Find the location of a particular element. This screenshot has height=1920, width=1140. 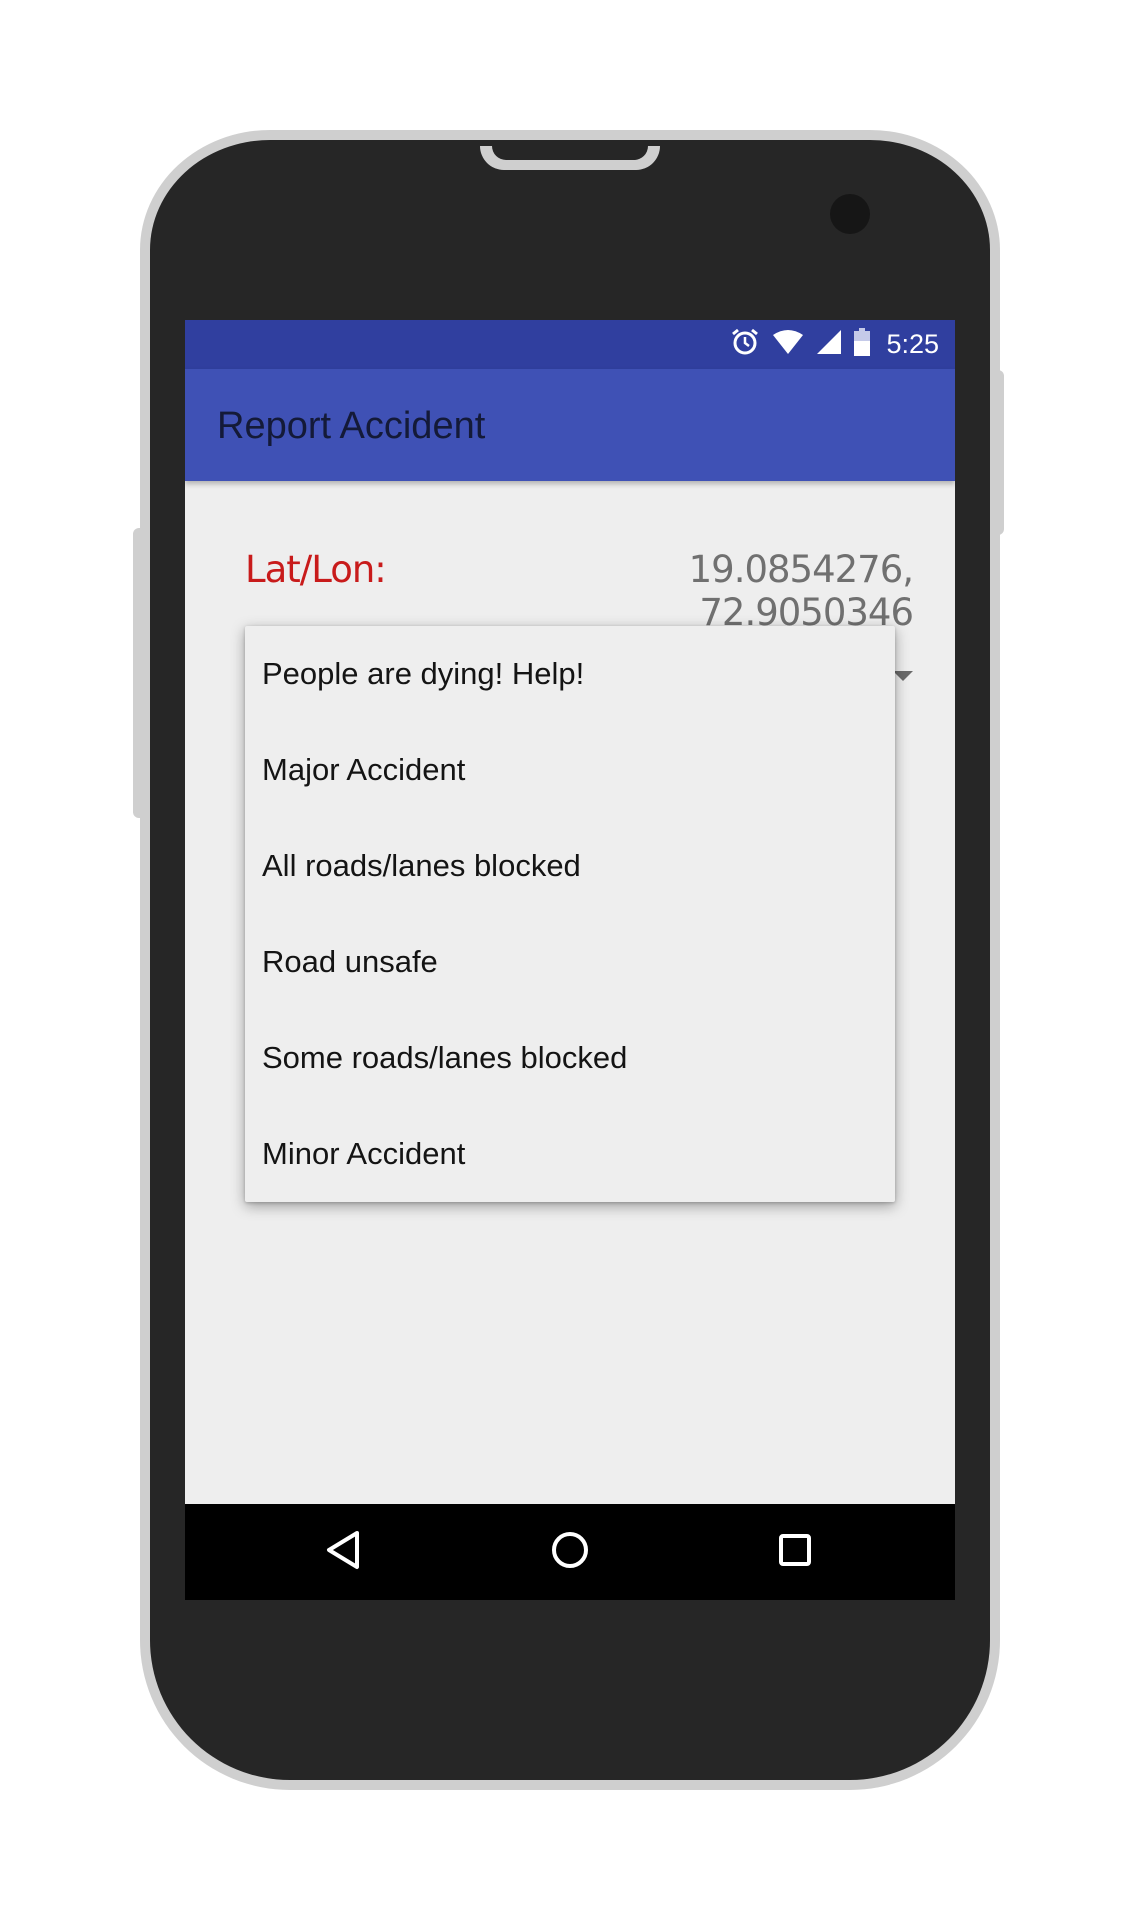

dropdown-option: Major Accident is located at coordinates (570, 770).